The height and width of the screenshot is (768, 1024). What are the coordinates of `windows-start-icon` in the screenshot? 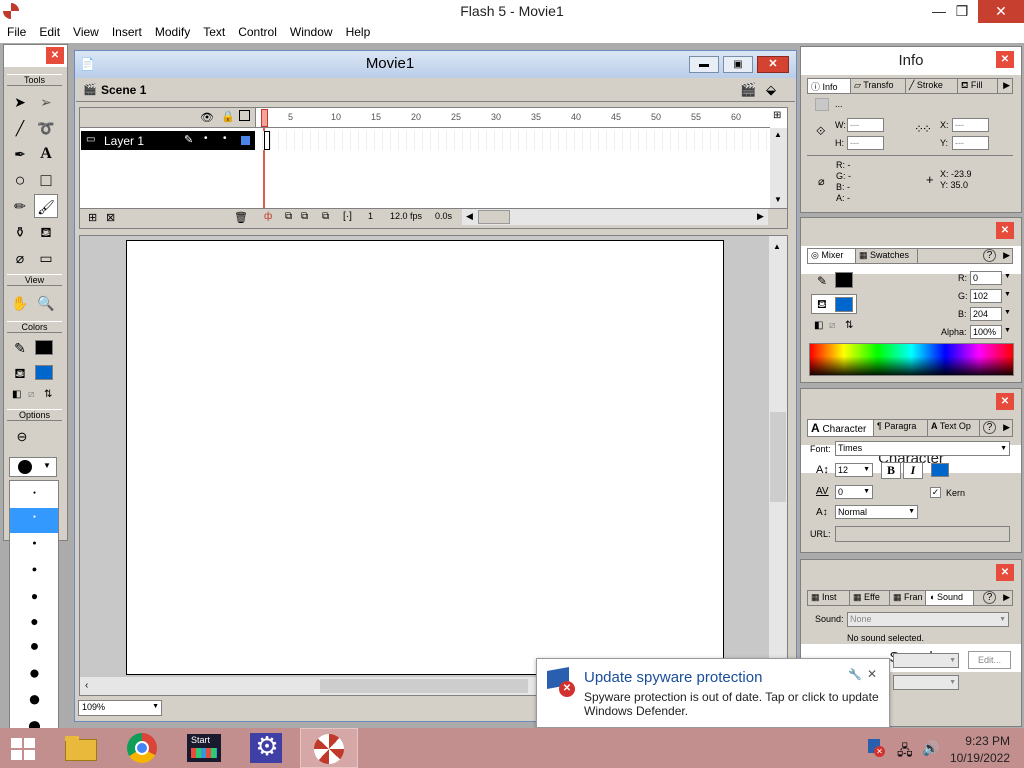 It's located at (24, 750).